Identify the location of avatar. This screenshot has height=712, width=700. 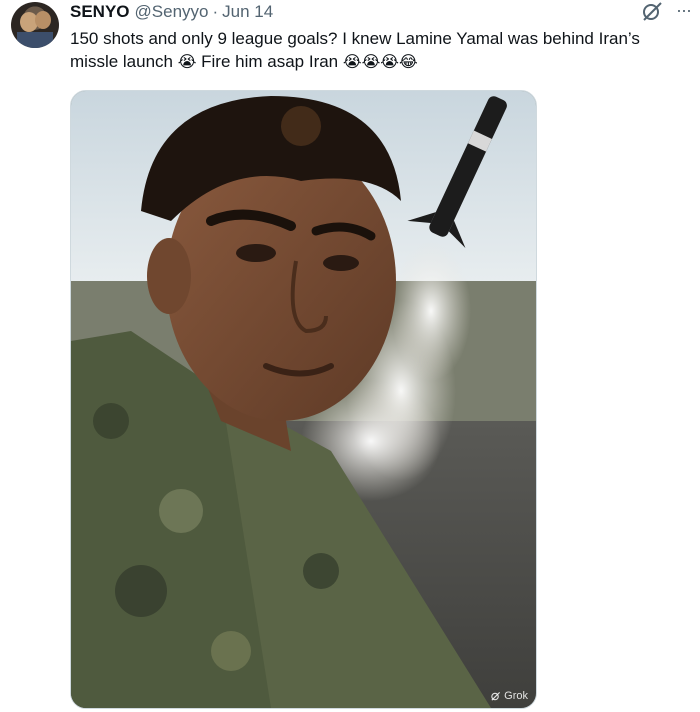
(35, 25).